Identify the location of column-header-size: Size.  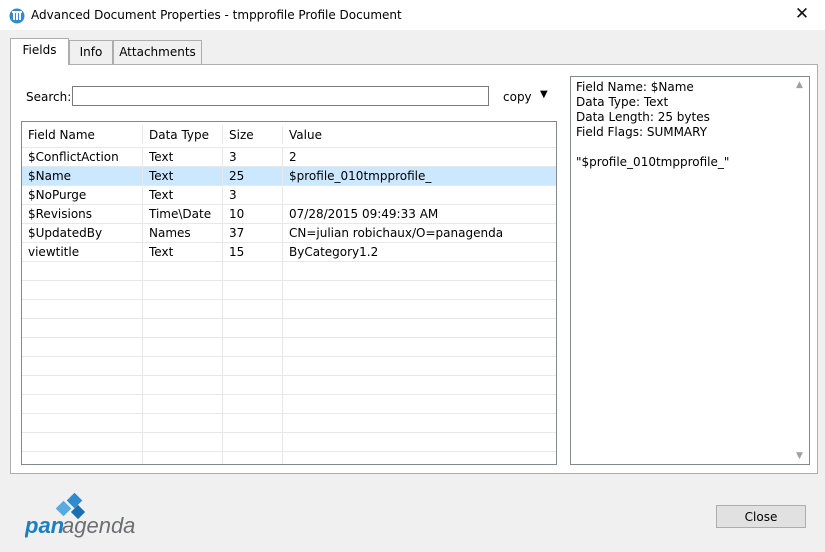
(253, 134).